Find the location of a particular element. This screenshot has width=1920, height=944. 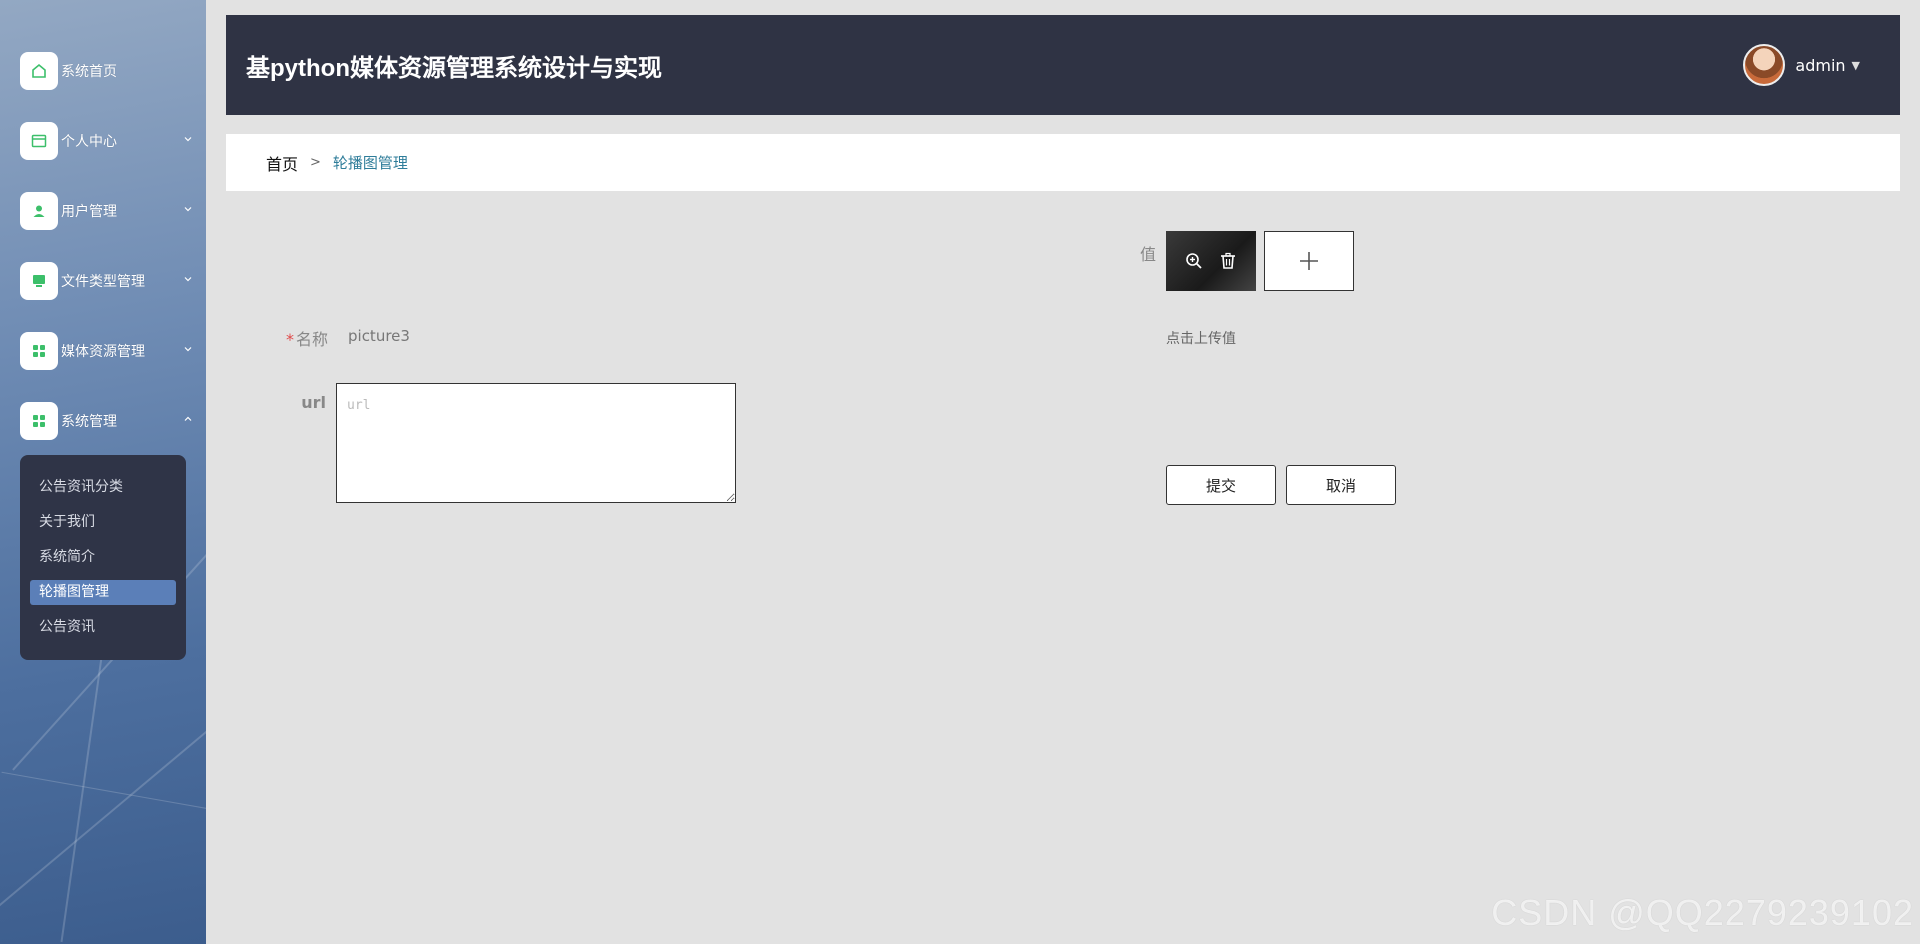

zoom-in-icon is located at coordinates (1194, 261).